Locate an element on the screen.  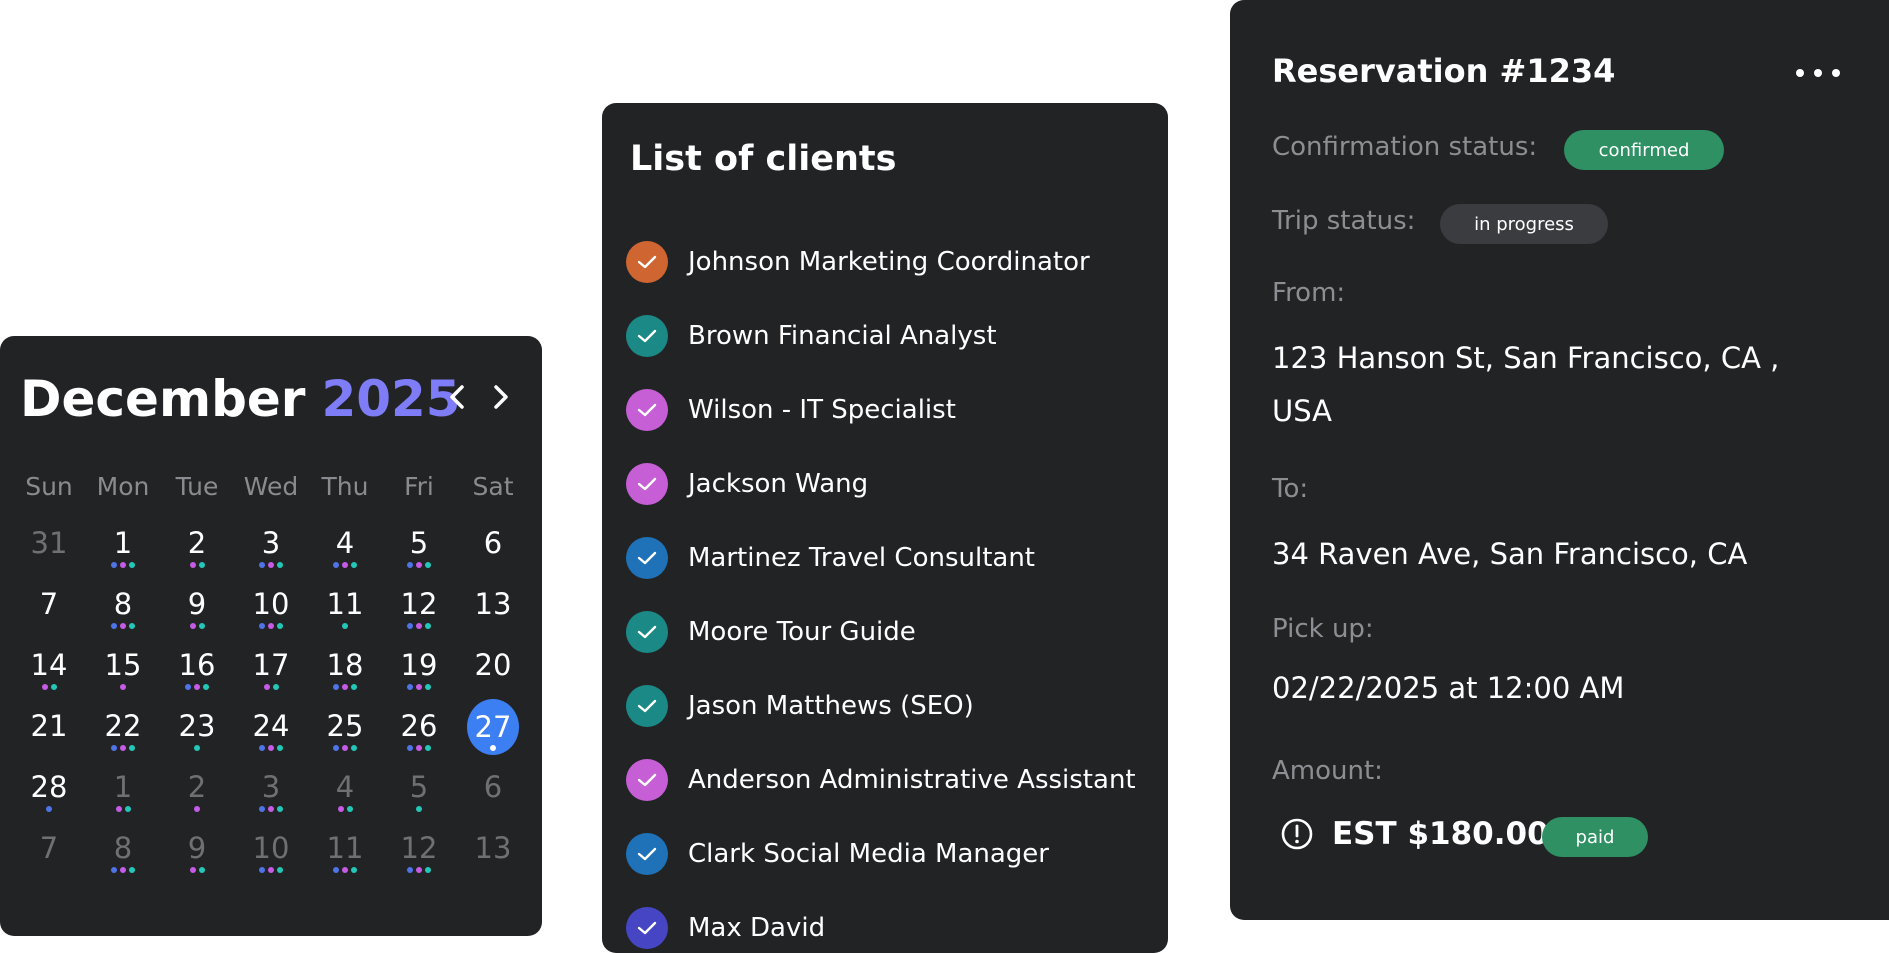
calendar-day-number: 6 is located at coordinates (493, 543).